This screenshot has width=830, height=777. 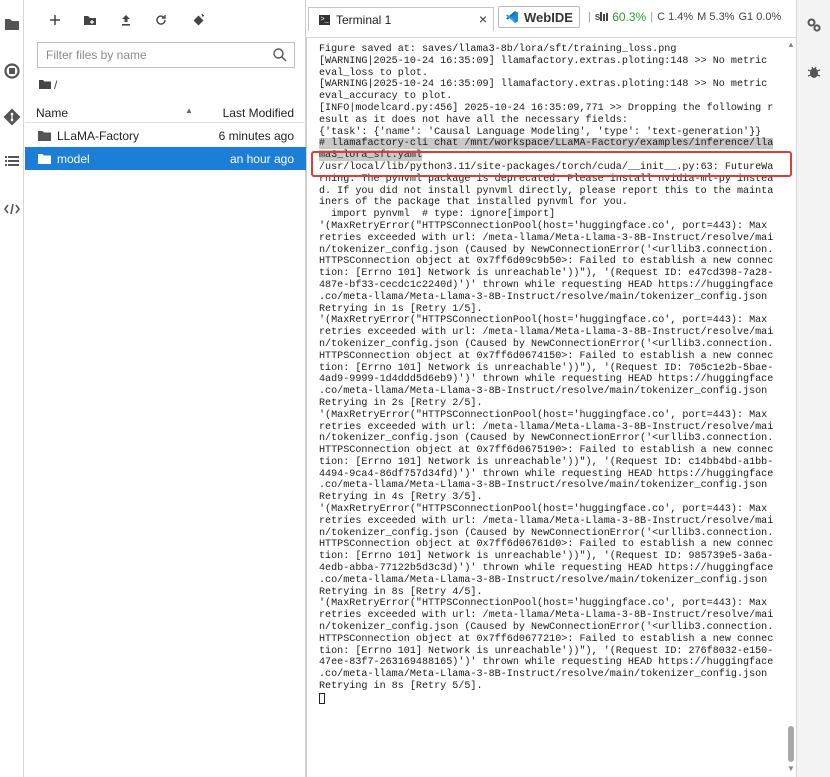 I want to click on running-icon, so click(x=12, y=71).